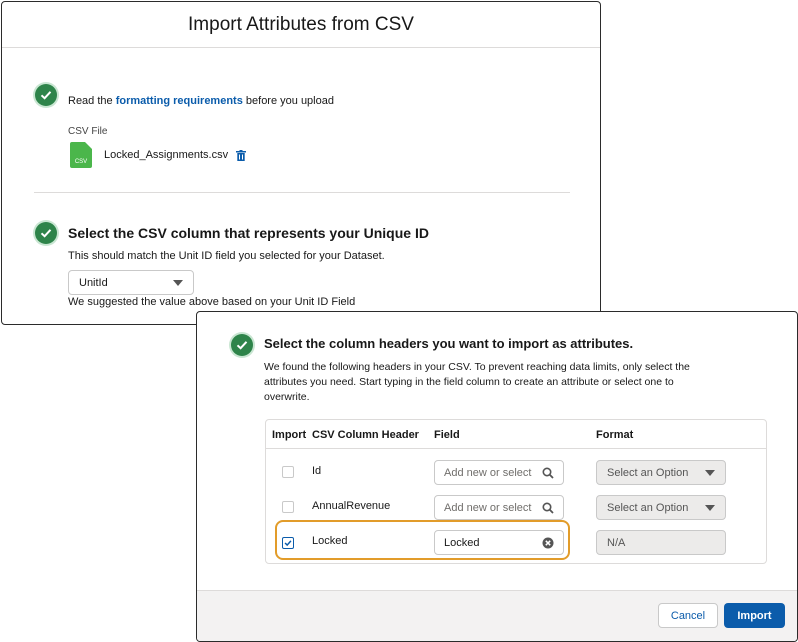  Describe the element at coordinates (317, 471) in the screenshot. I see `csv-column-header: Id` at that location.